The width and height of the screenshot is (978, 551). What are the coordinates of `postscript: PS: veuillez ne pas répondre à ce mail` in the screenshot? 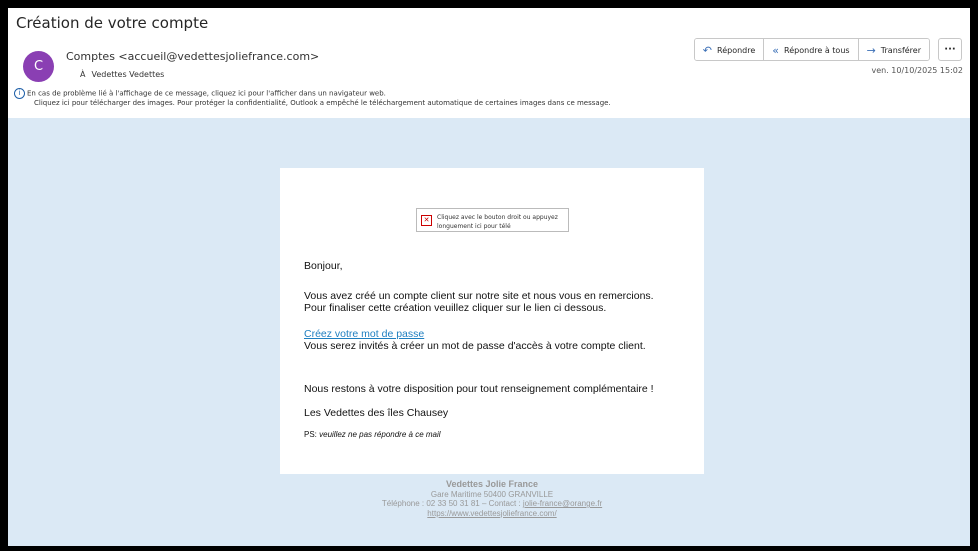 It's located at (479, 435).